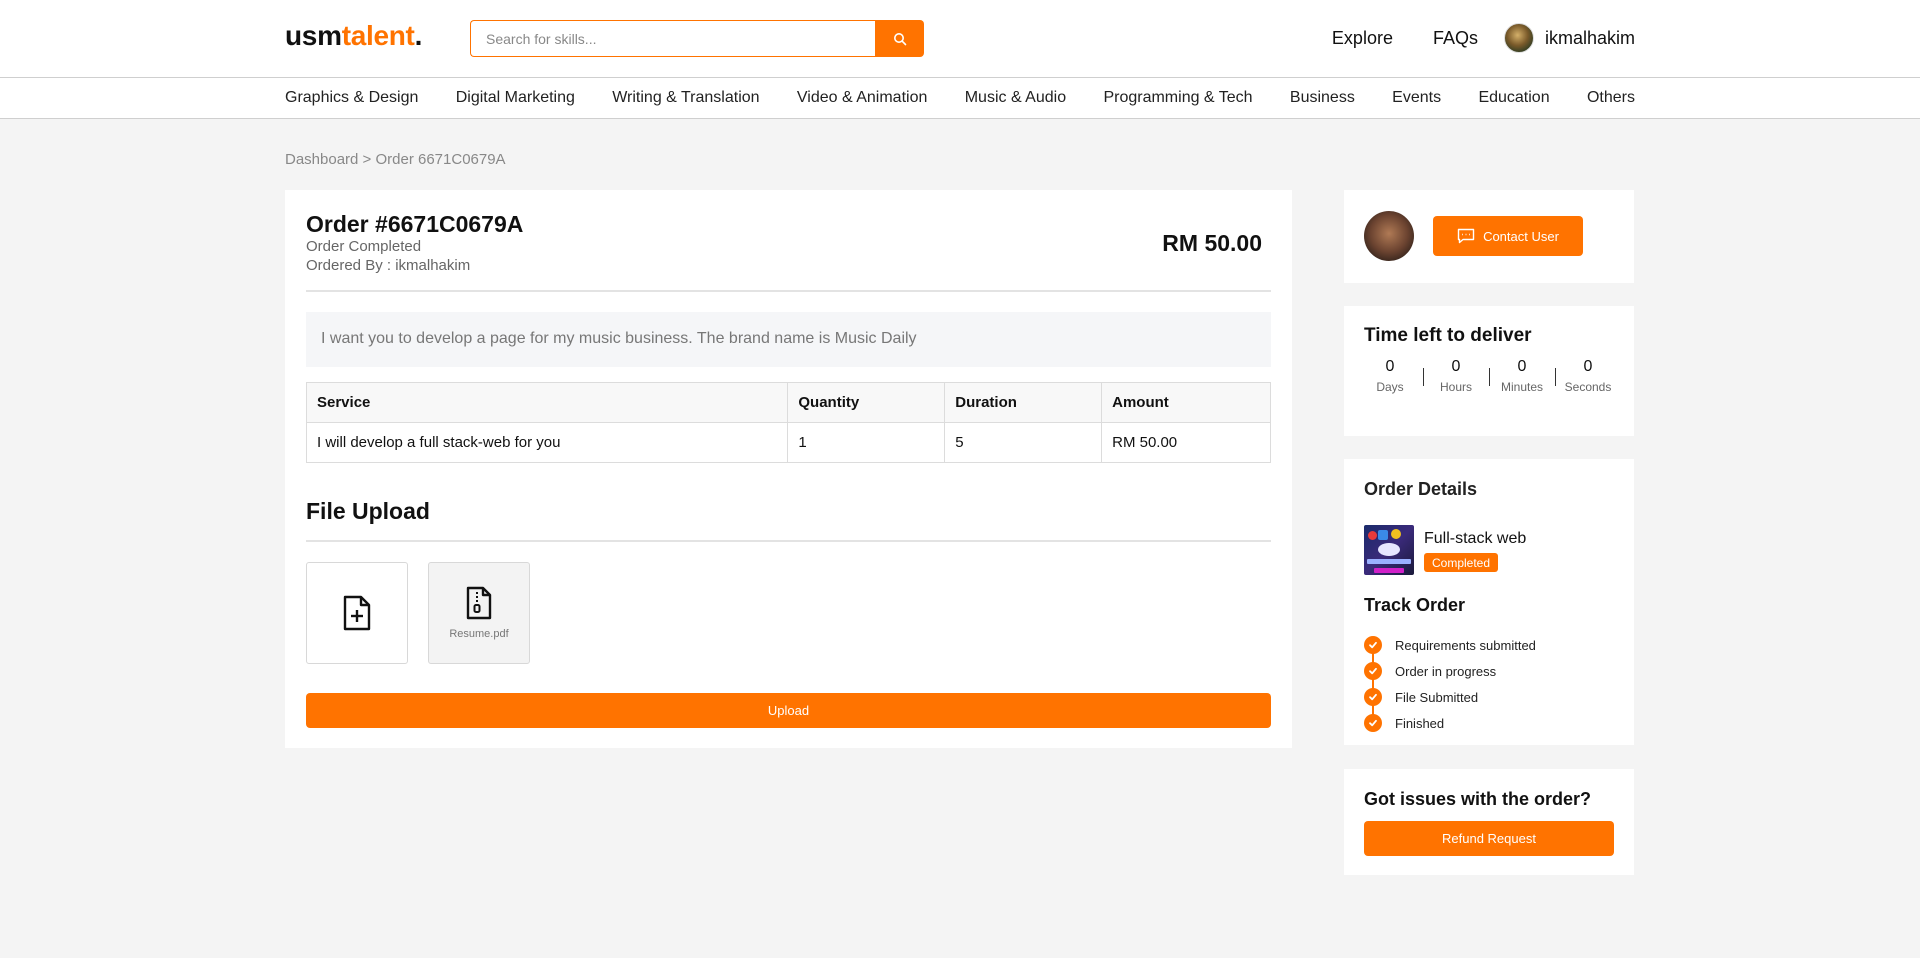 This screenshot has height=958, width=1920. What do you see at coordinates (1475, 539) in the screenshot?
I see `service-name: Full-stack web` at bounding box center [1475, 539].